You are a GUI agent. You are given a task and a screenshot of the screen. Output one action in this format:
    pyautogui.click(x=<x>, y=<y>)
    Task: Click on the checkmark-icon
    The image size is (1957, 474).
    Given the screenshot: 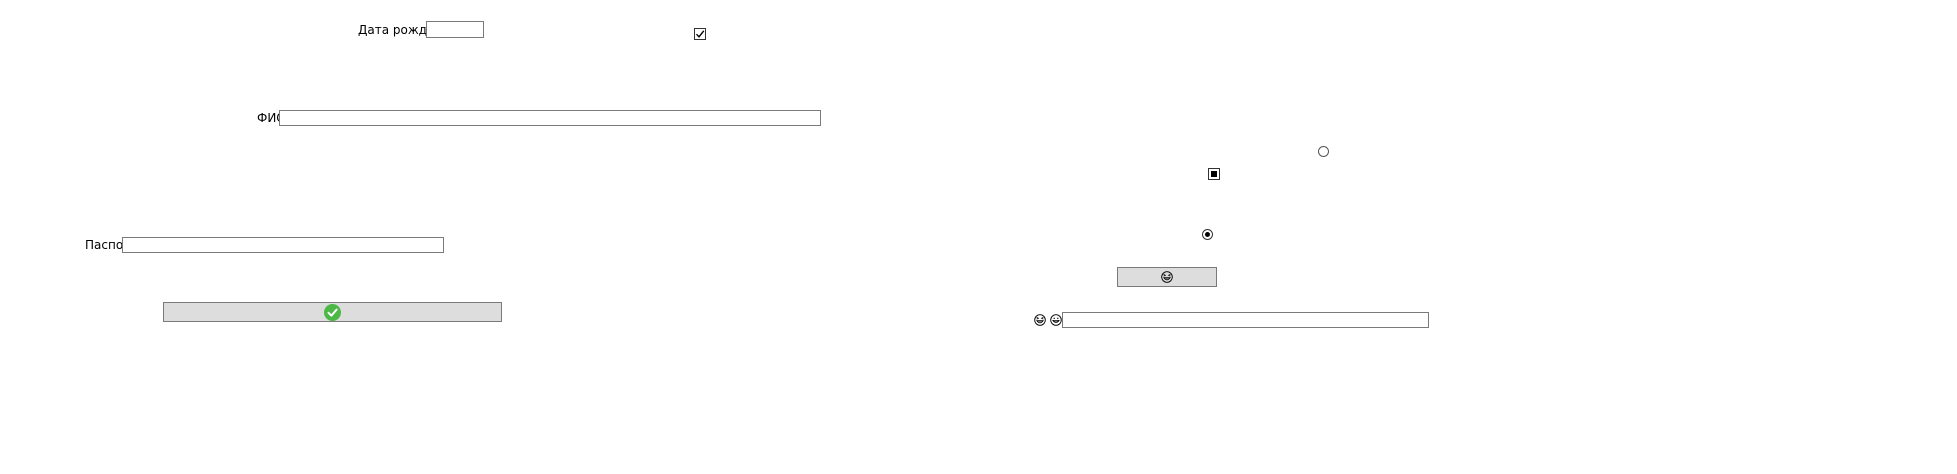 What is the action you would take?
    pyautogui.click(x=700, y=34)
    